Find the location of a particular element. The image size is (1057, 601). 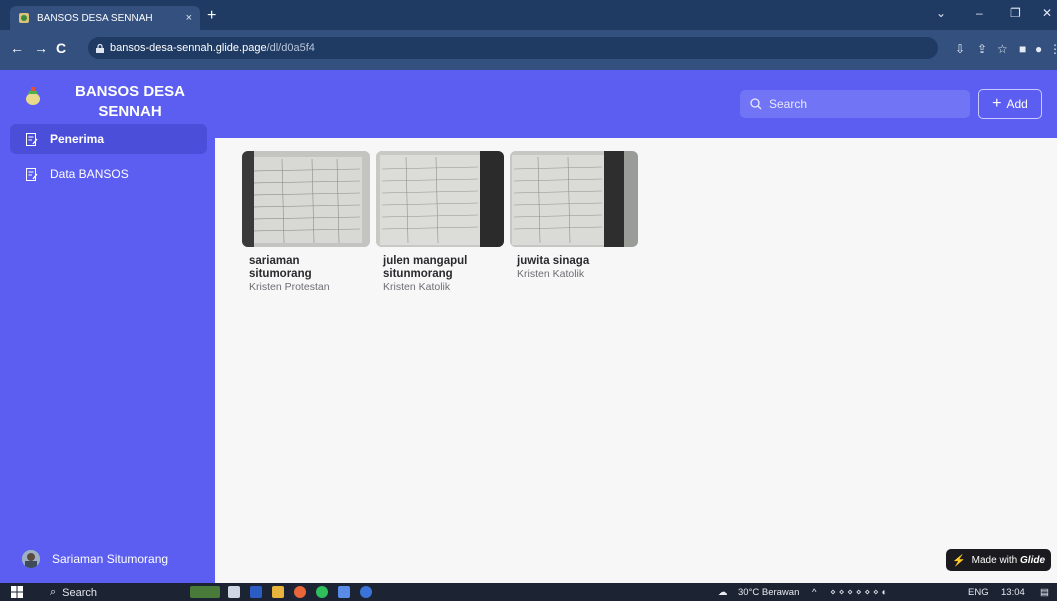

plus-icon: + is located at coordinates (997, 103).